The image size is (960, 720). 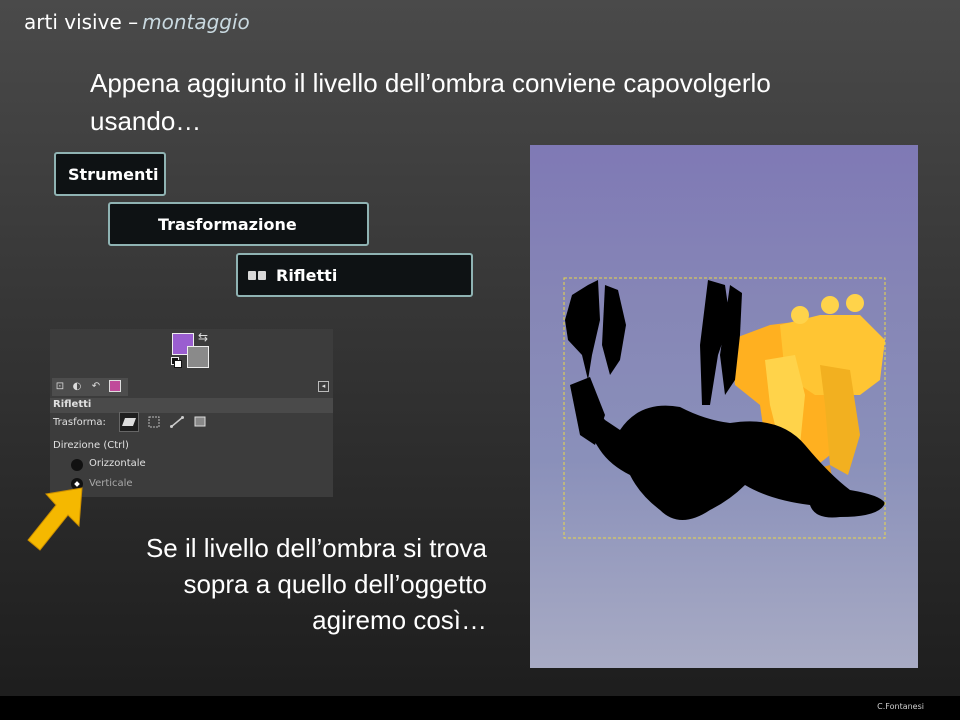 I want to click on menu-rifletti-label: Rifletti, so click(x=307, y=275).